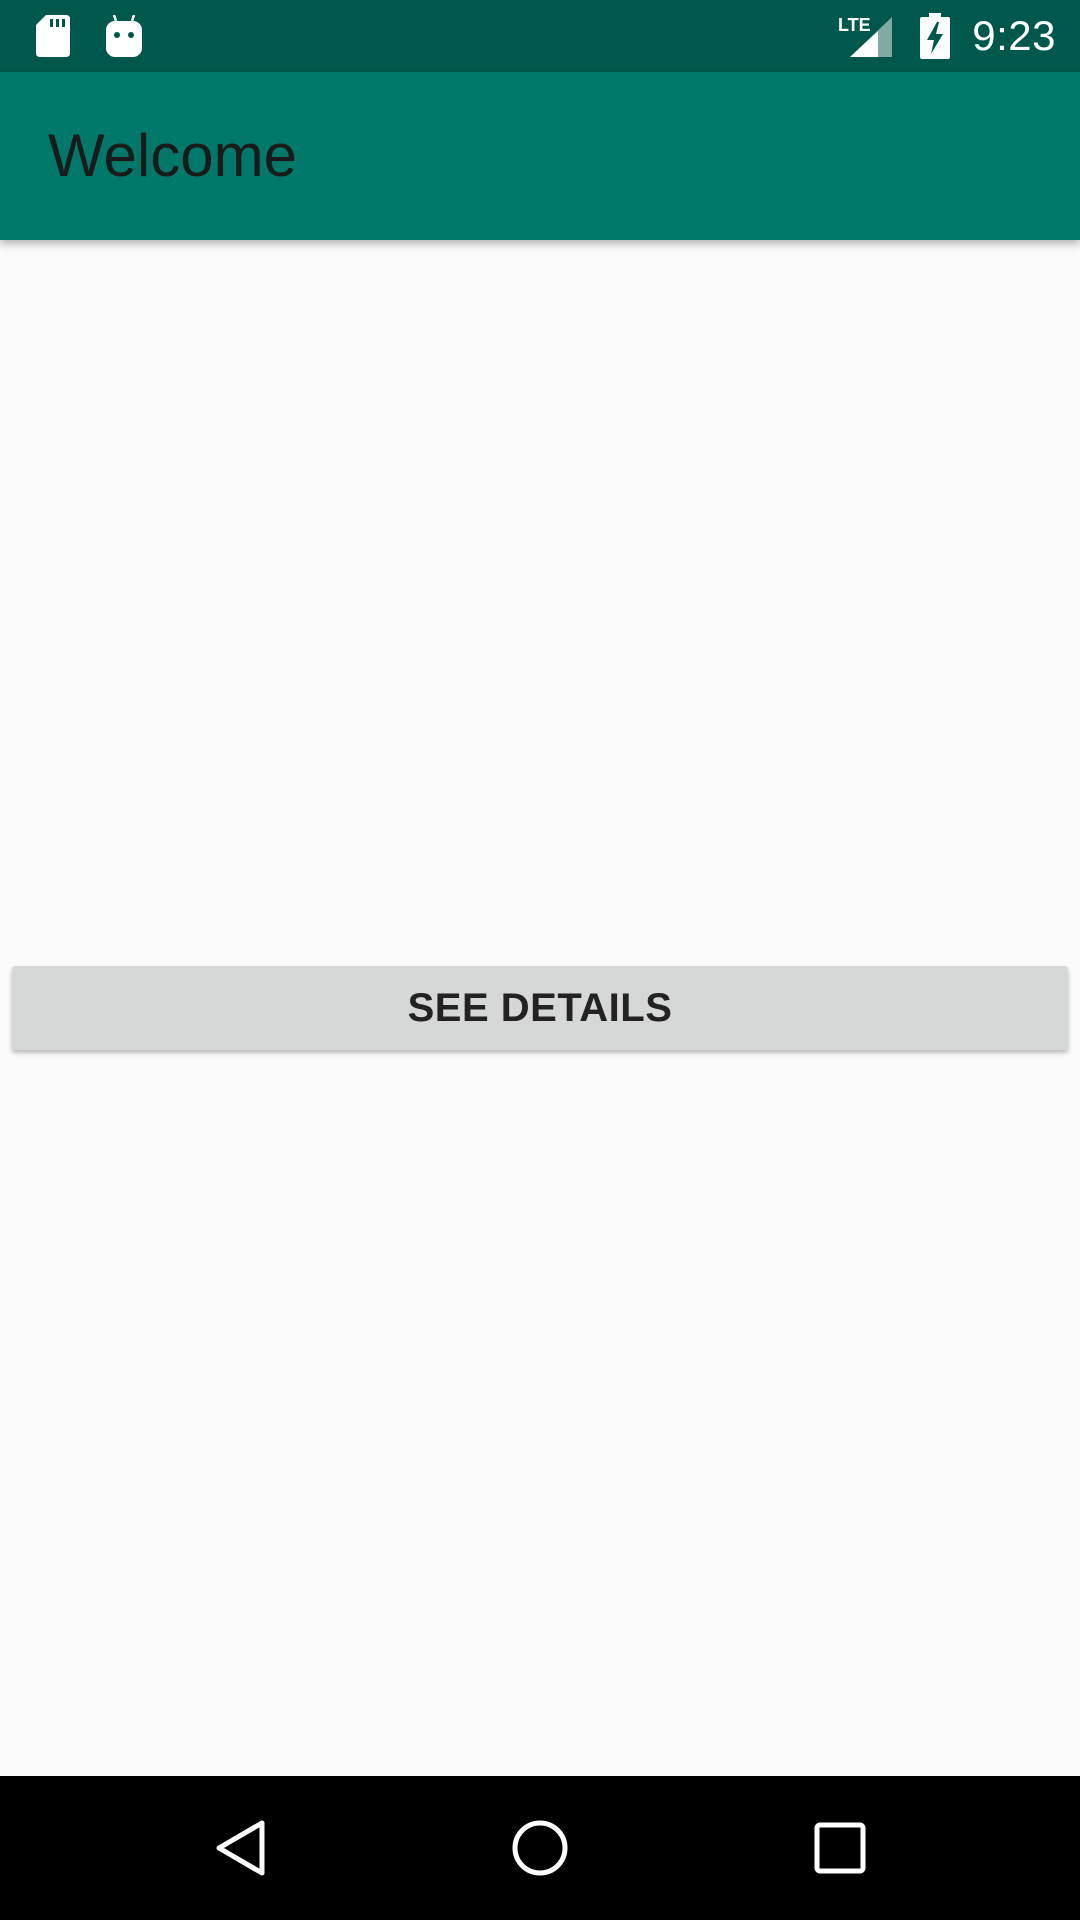 This screenshot has width=1080, height=1920. I want to click on lte-signal-icon: LTE, so click(868, 36).